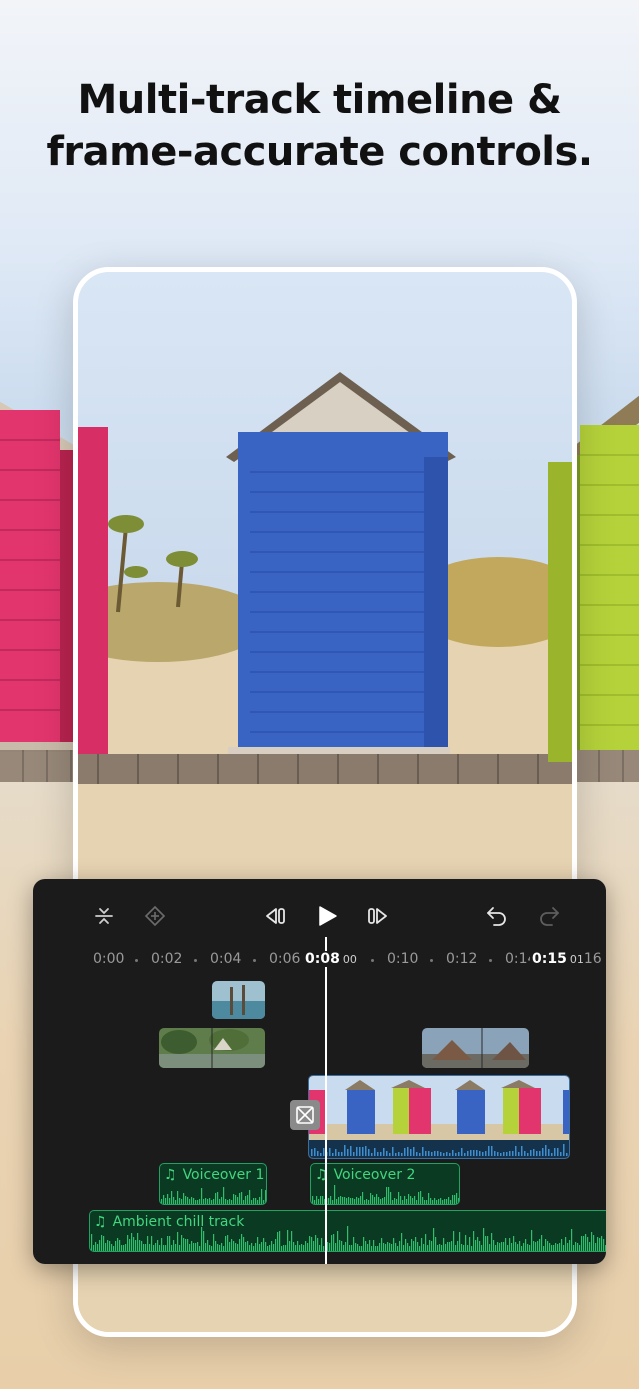  What do you see at coordinates (170, 1175) in the screenshot?
I see `music-note-icon: ♫` at bounding box center [170, 1175].